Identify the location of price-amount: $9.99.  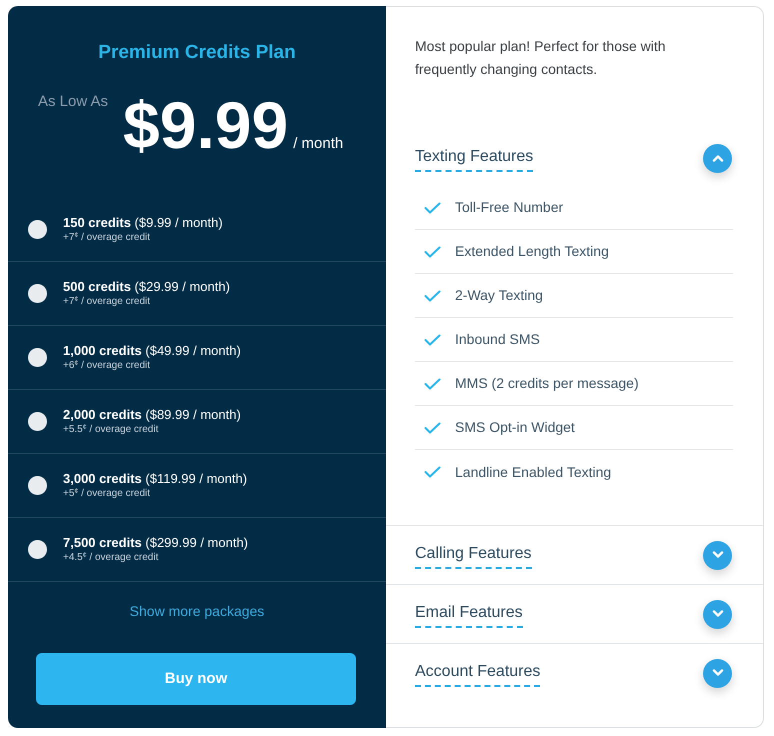
(205, 125).